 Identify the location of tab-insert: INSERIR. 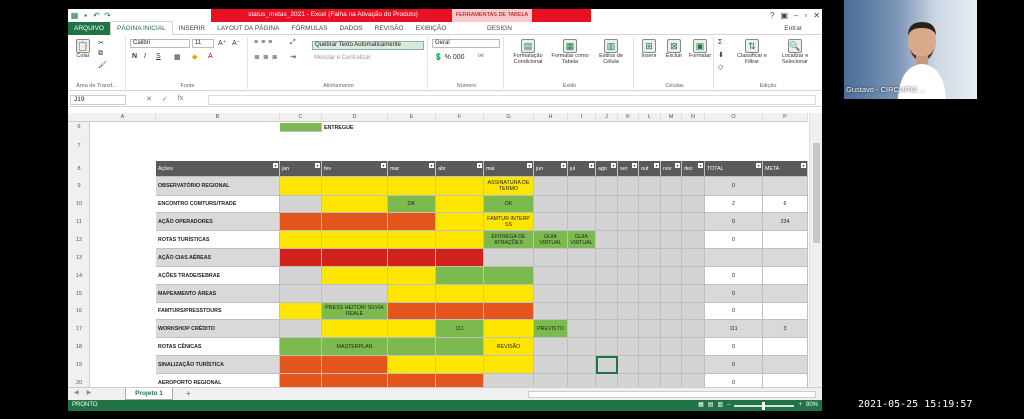
(192, 28).